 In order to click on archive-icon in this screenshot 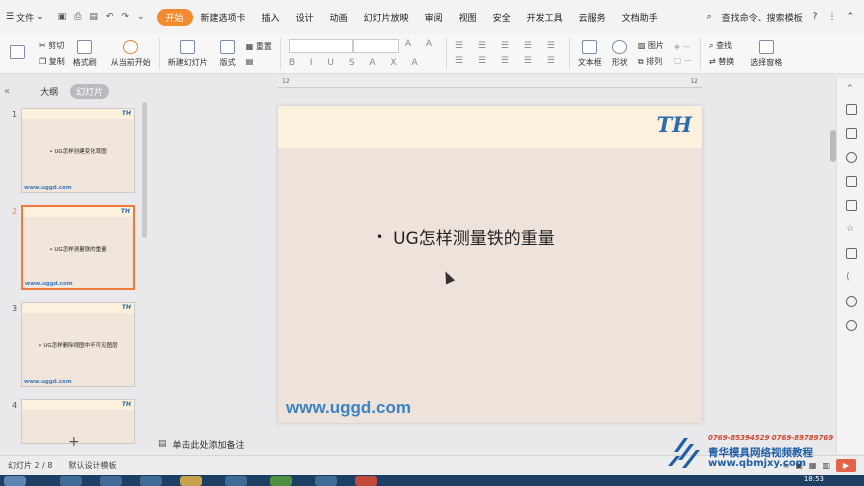, I will do `click(851, 253)`.